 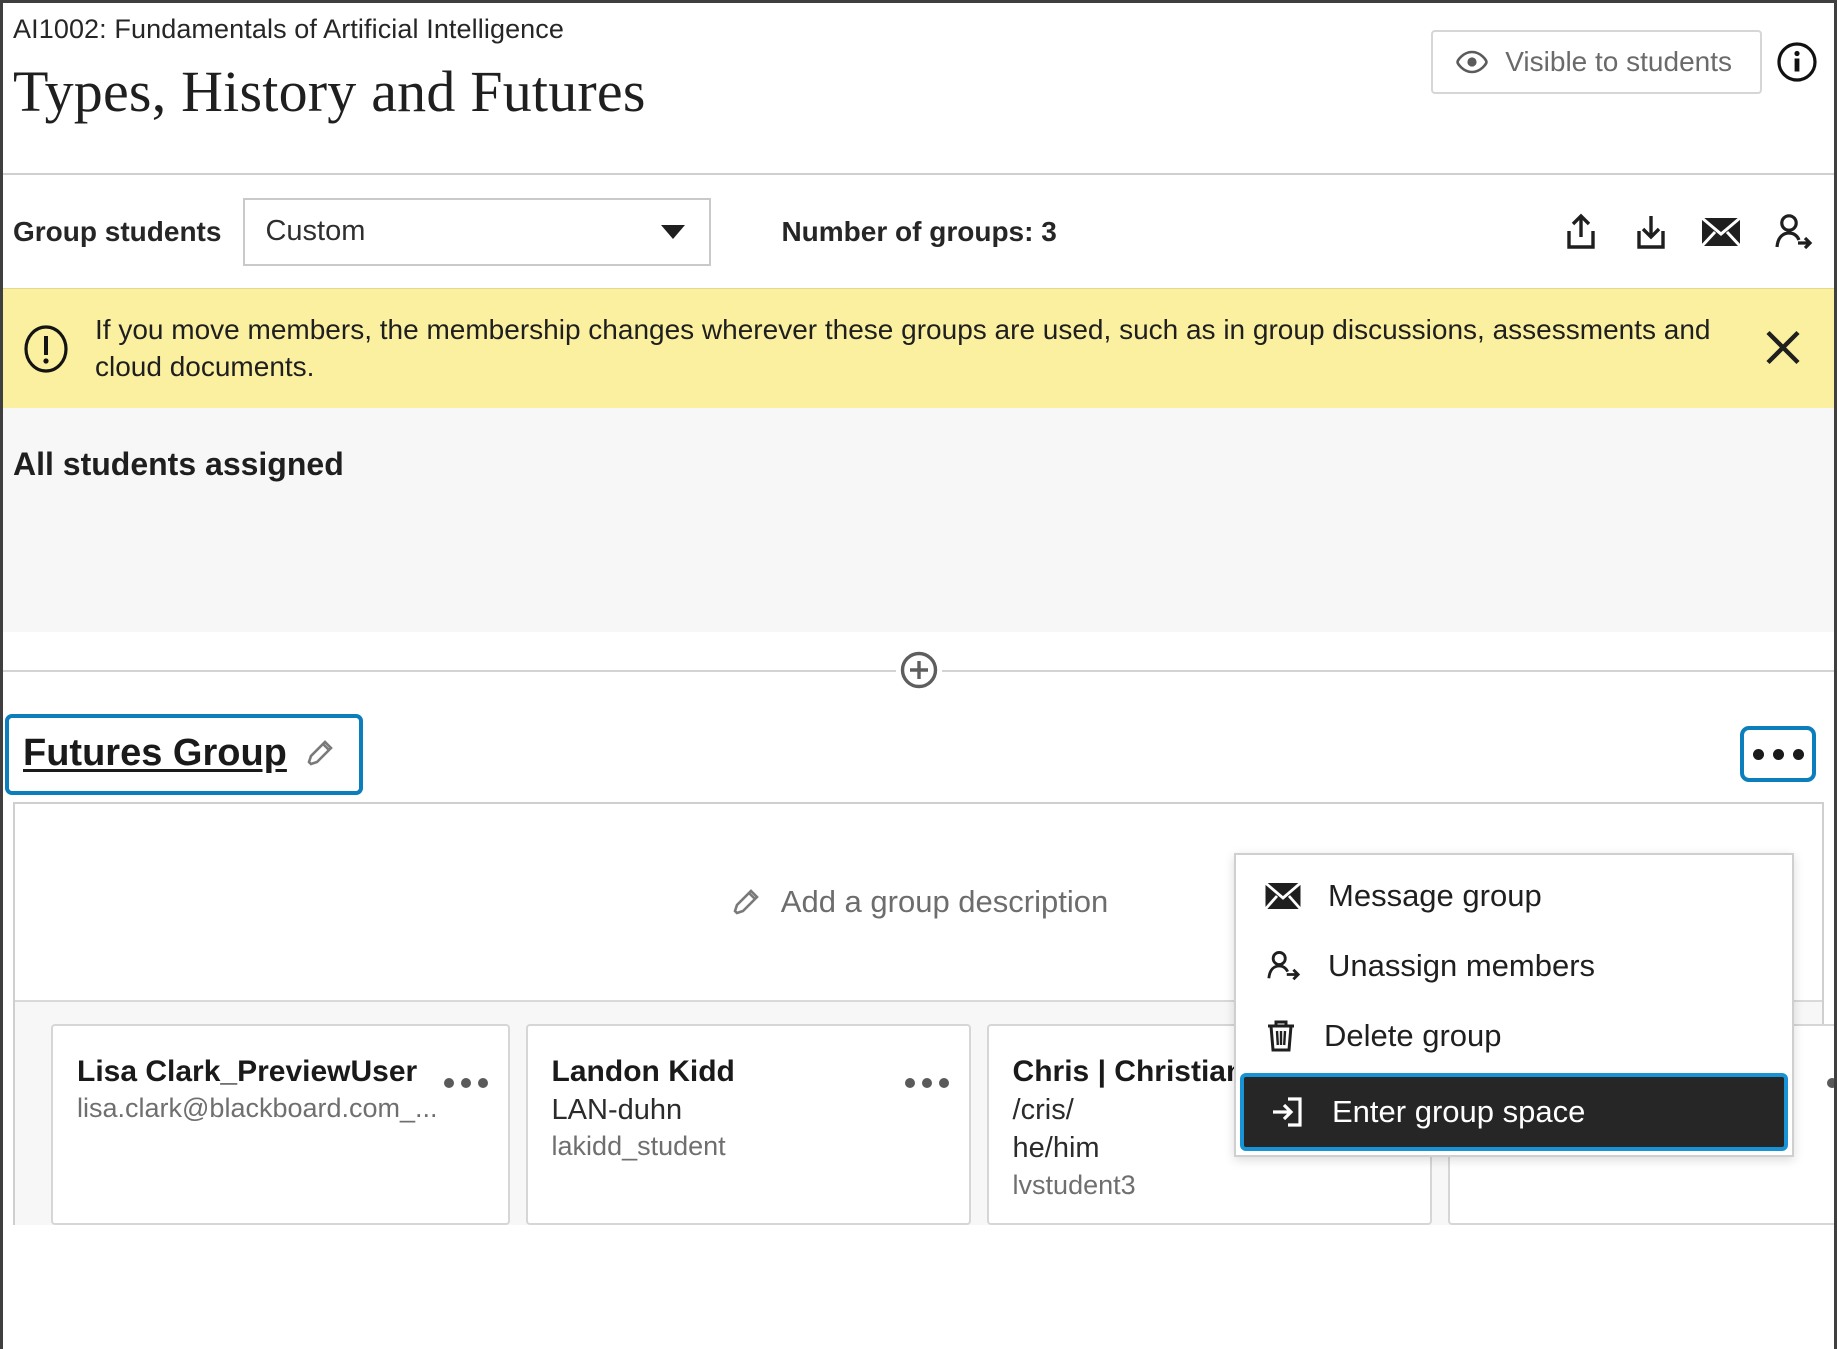 I want to click on menu-item-message-group: Message group, so click(x=1514, y=896).